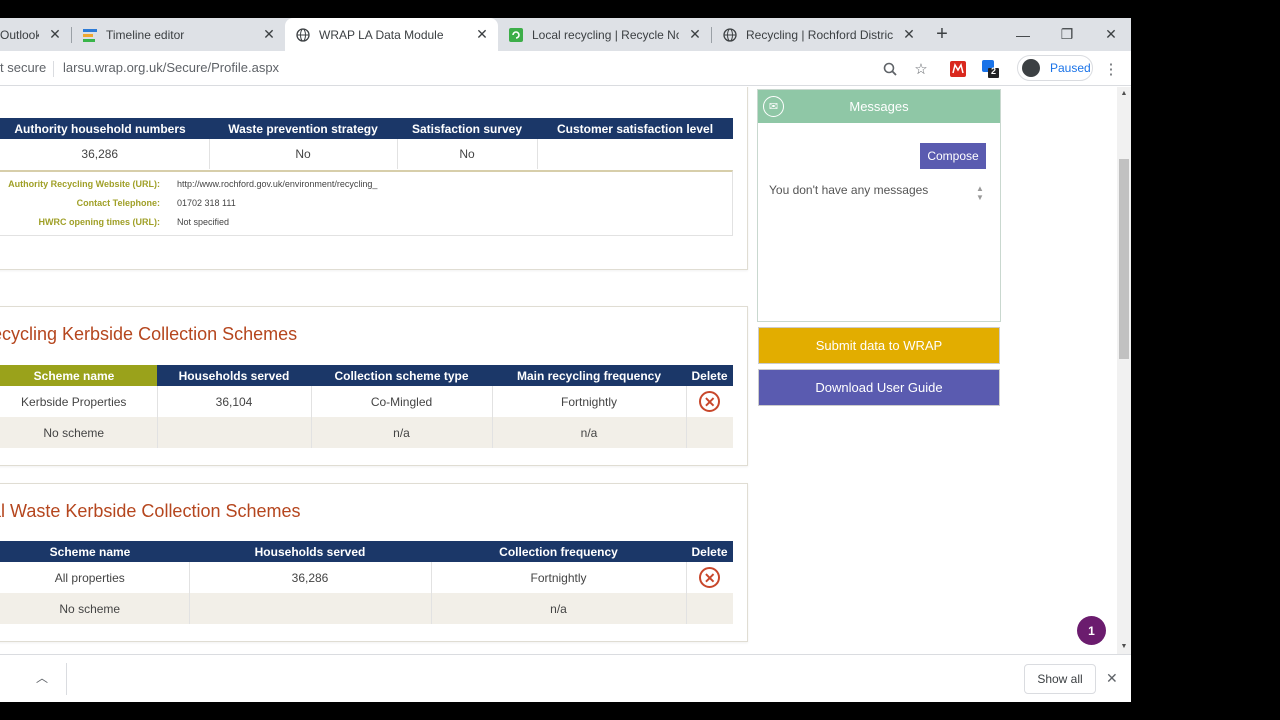 This screenshot has width=1280, height=720. Describe the element at coordinates (401, 375) in the screenshot. I see `column-header: Collection scheme type` at that location.